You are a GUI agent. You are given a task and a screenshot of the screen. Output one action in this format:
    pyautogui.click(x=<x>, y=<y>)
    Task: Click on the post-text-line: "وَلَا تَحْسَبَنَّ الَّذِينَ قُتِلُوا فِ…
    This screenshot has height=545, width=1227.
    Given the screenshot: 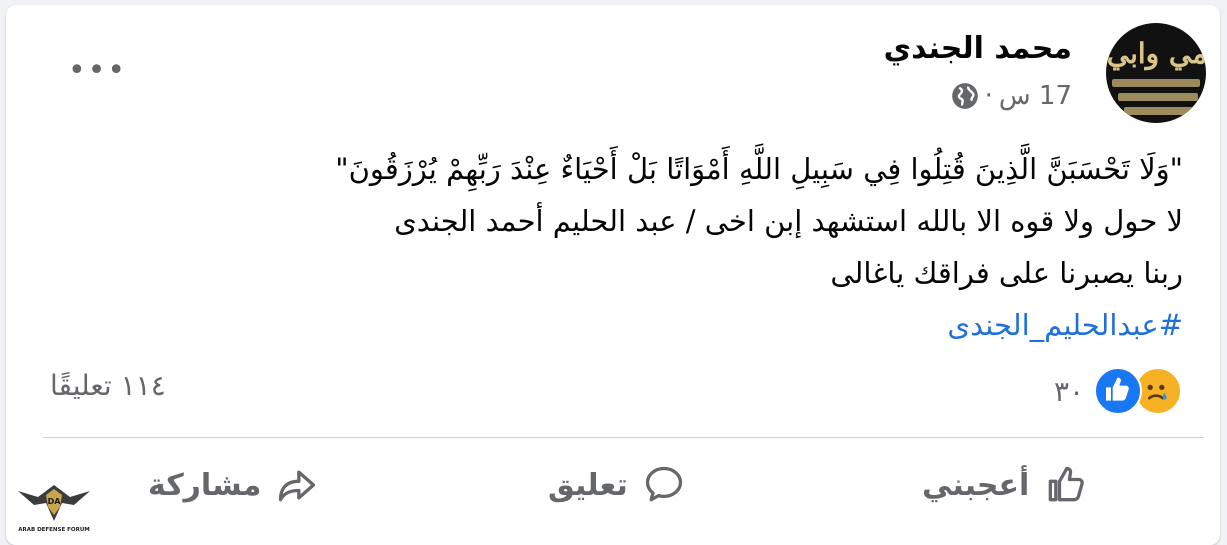 What is the action you would take?
    pyautogui.click(x=759, y=169)
    